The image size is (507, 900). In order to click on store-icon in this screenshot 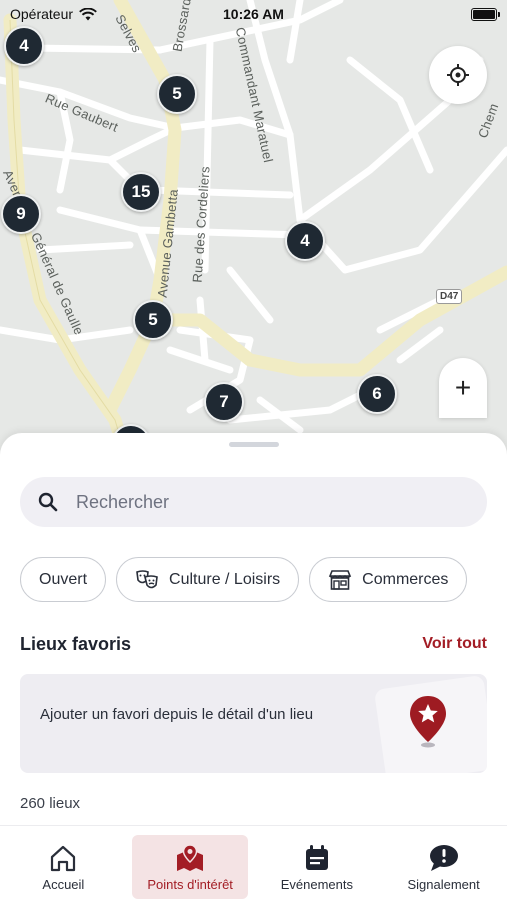, I will do `click(340, 579)`.